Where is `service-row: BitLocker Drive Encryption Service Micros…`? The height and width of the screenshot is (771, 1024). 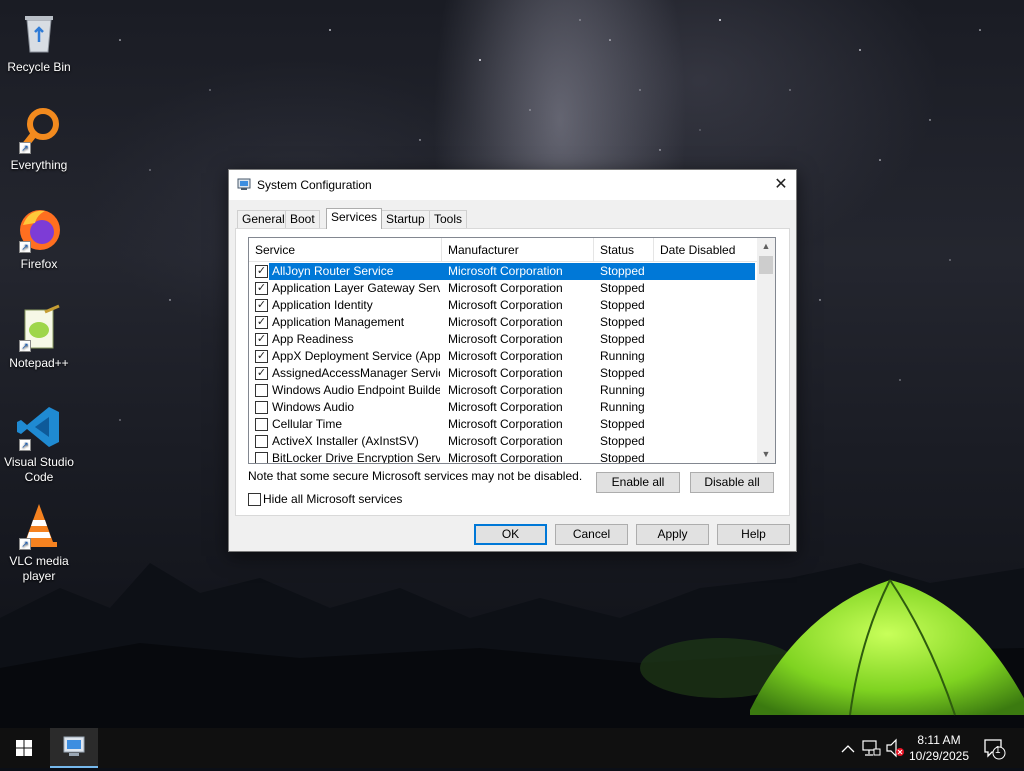 service-row: BitLocker Drive Encryption Service Micros… is located at coordinates (503, 457).